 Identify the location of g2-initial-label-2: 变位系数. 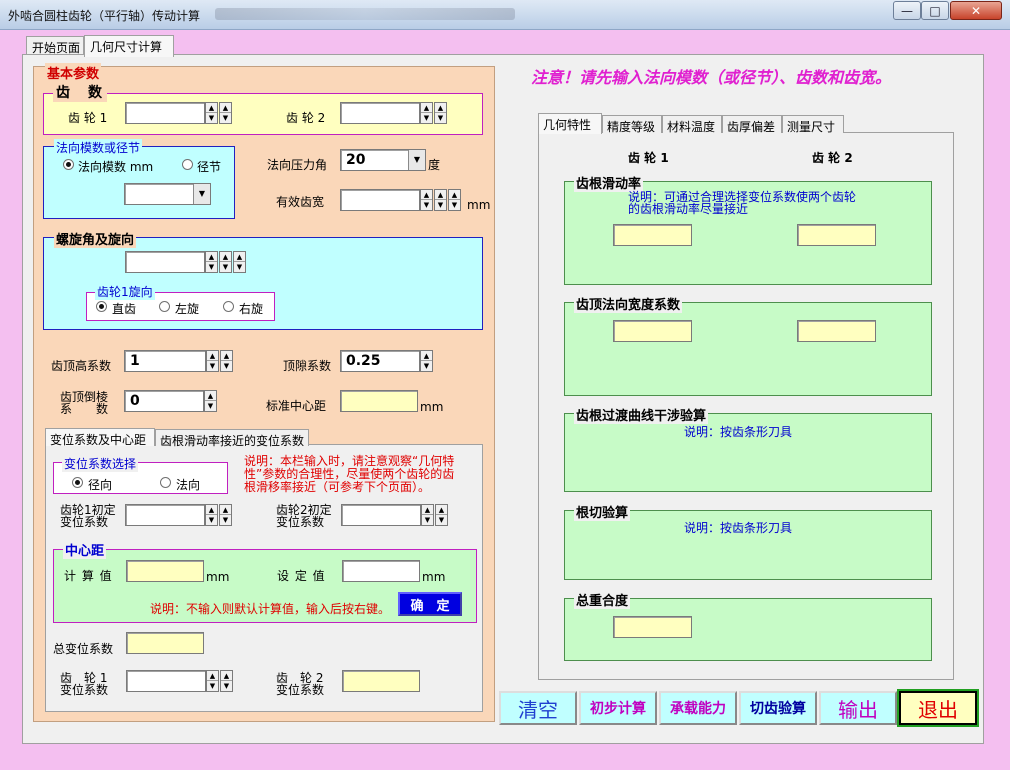
(300, 522).